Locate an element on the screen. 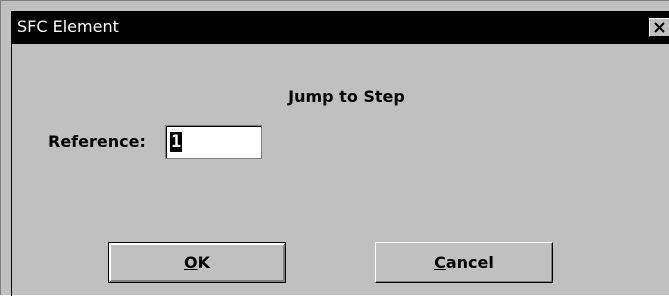 The height and width of the screenshot is (296, 669). title-bar: SFC Element is located at coordinates (340, 27).